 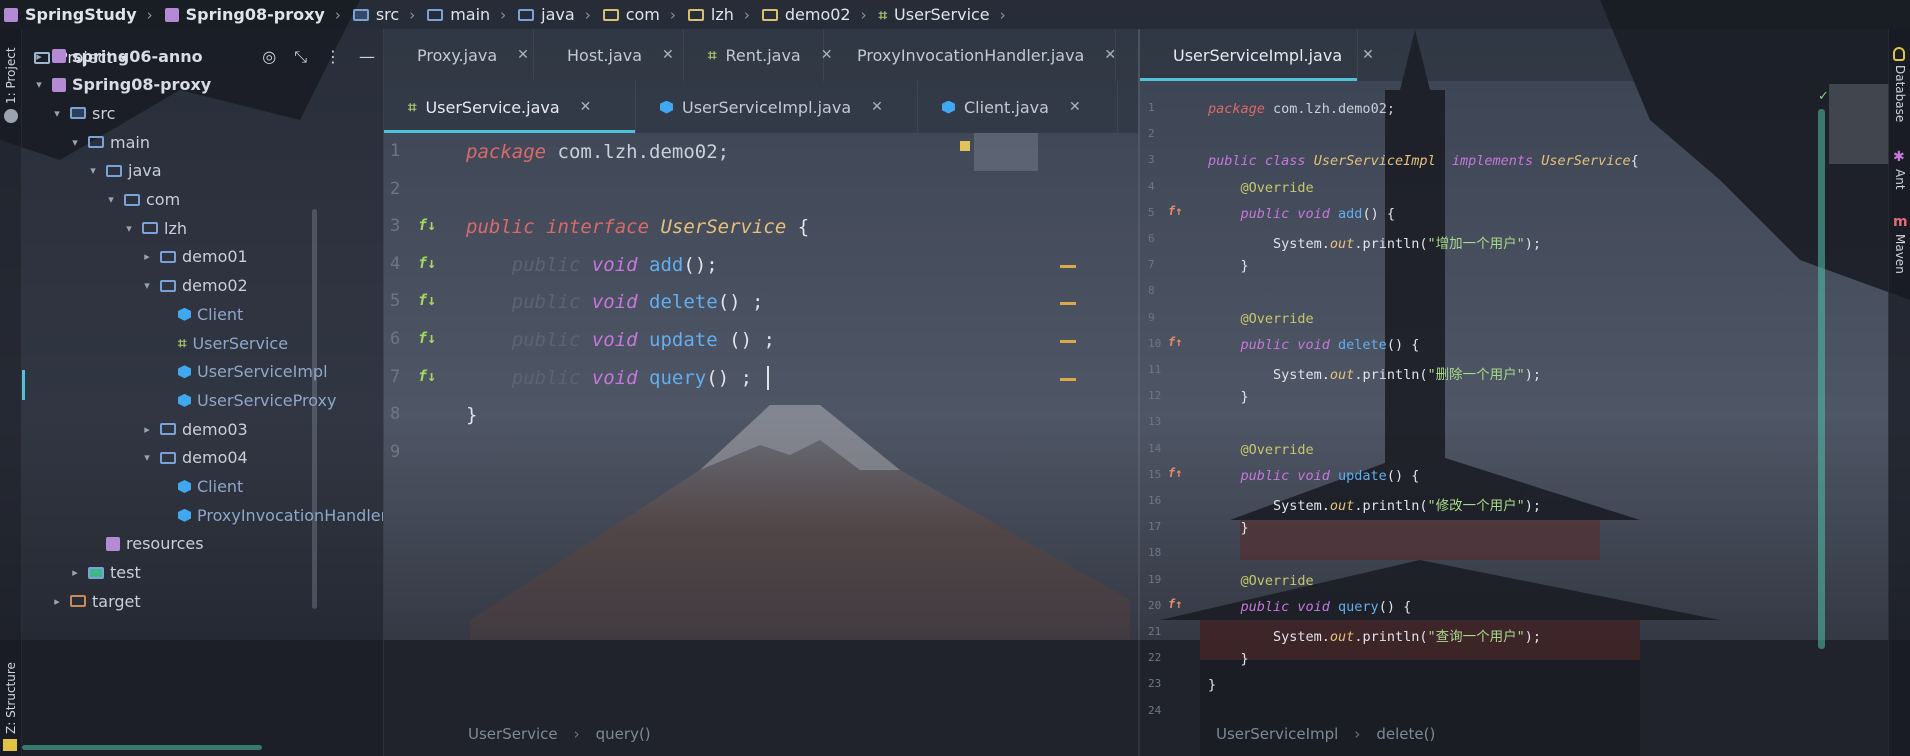 What do you see at coordinates (722, 14) in the screenshot?
I see `breadcrumb-item: lzh ›` at bounding box center [722, 14].